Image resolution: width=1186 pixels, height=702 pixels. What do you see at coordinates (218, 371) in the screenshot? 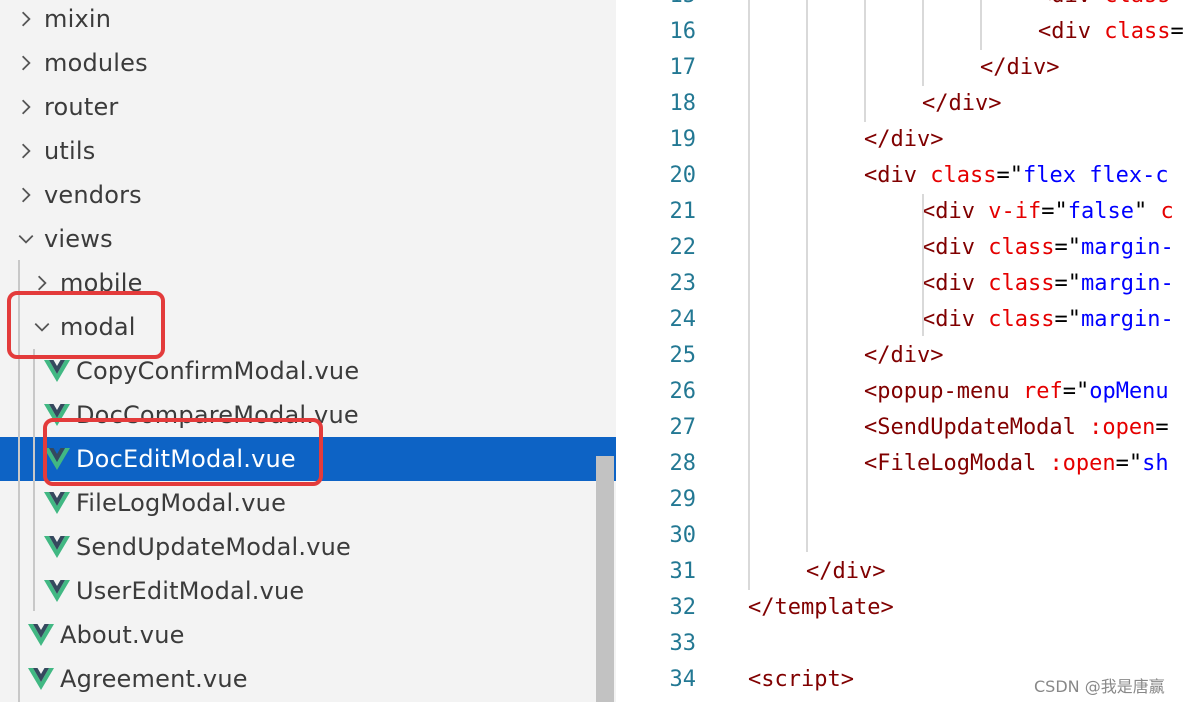
I see `tree-item-label: CopyConfirmModal.vue` at bounding box center [218, 371].